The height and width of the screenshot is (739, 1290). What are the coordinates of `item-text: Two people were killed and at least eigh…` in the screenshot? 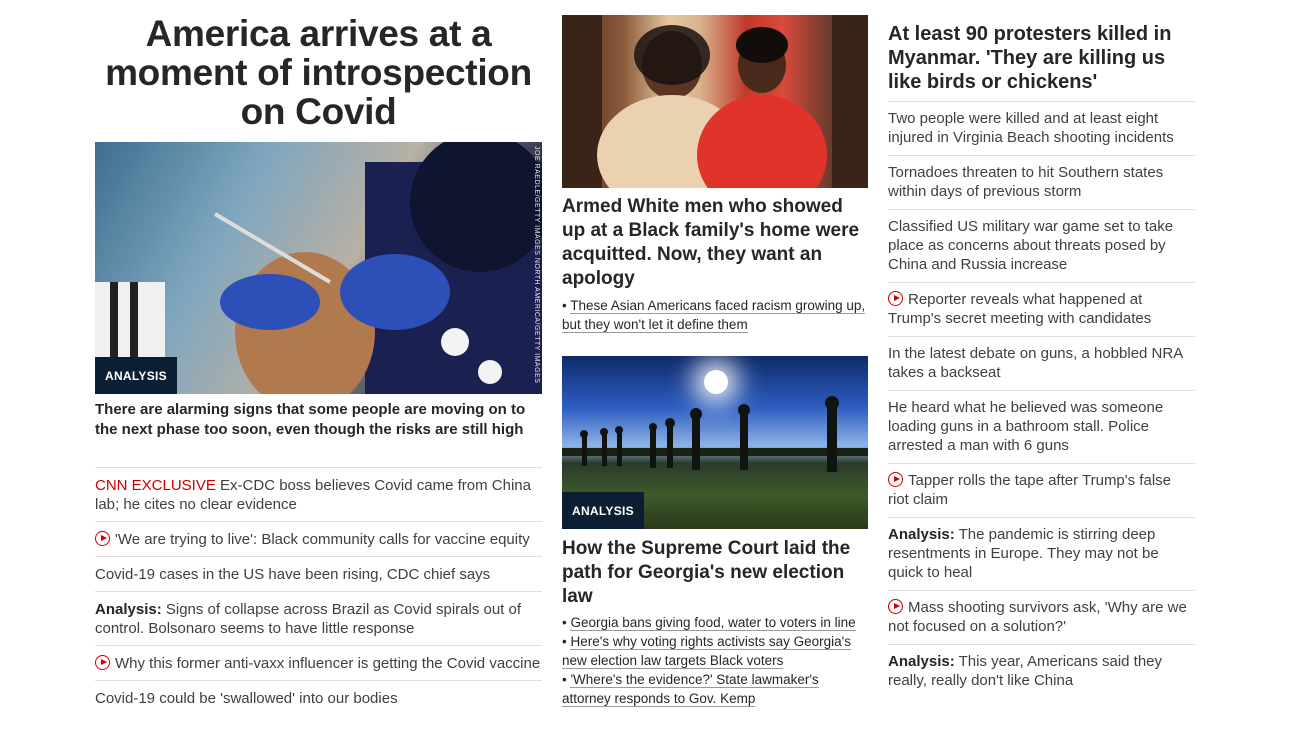 It's located at (1031, 128).